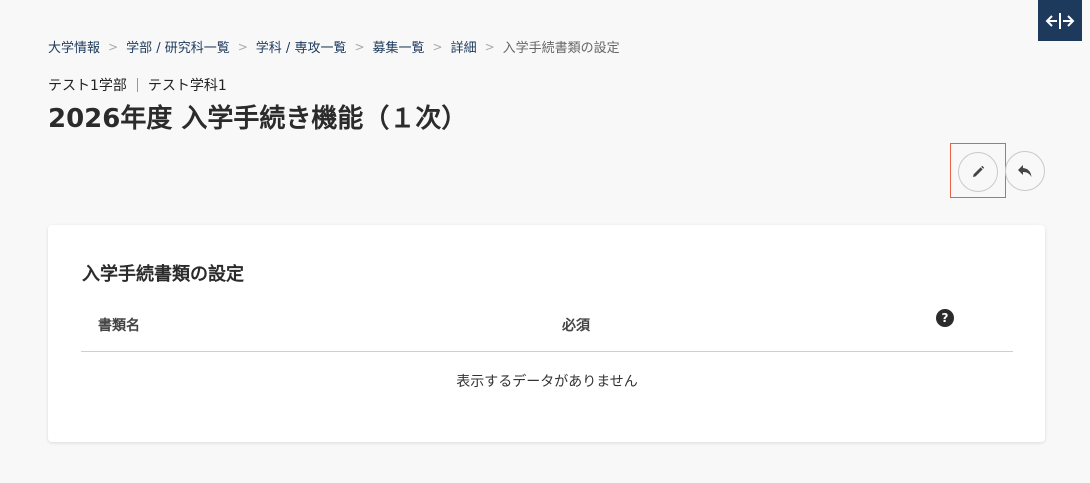 The width and height of the screenshot is (1090, 483). What do you see at coordinates (561, 48) in the screenshot?
I see `breadcrumb-current: 入学手続書類の設定` at bounding box center [561, 48].